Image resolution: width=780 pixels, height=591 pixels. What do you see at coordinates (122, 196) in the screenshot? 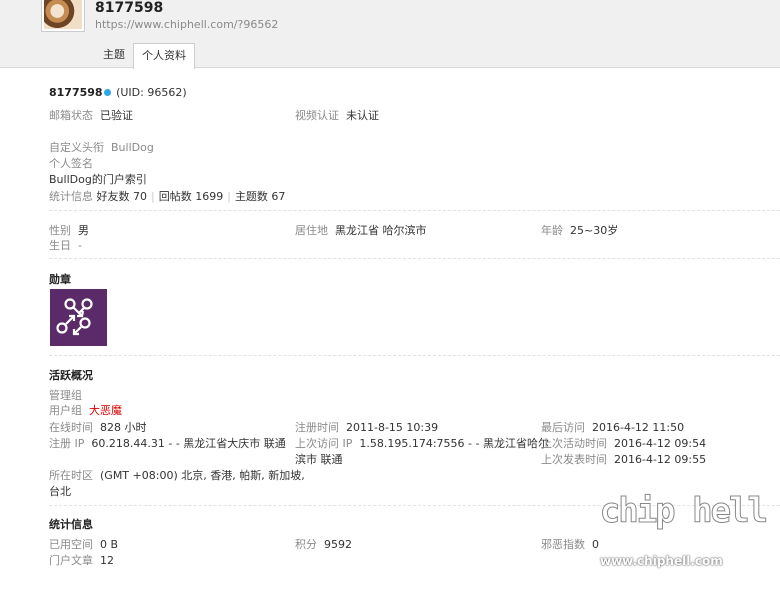
I see `friends-count-link: 好友数 70` at bounding box center [122, 196].